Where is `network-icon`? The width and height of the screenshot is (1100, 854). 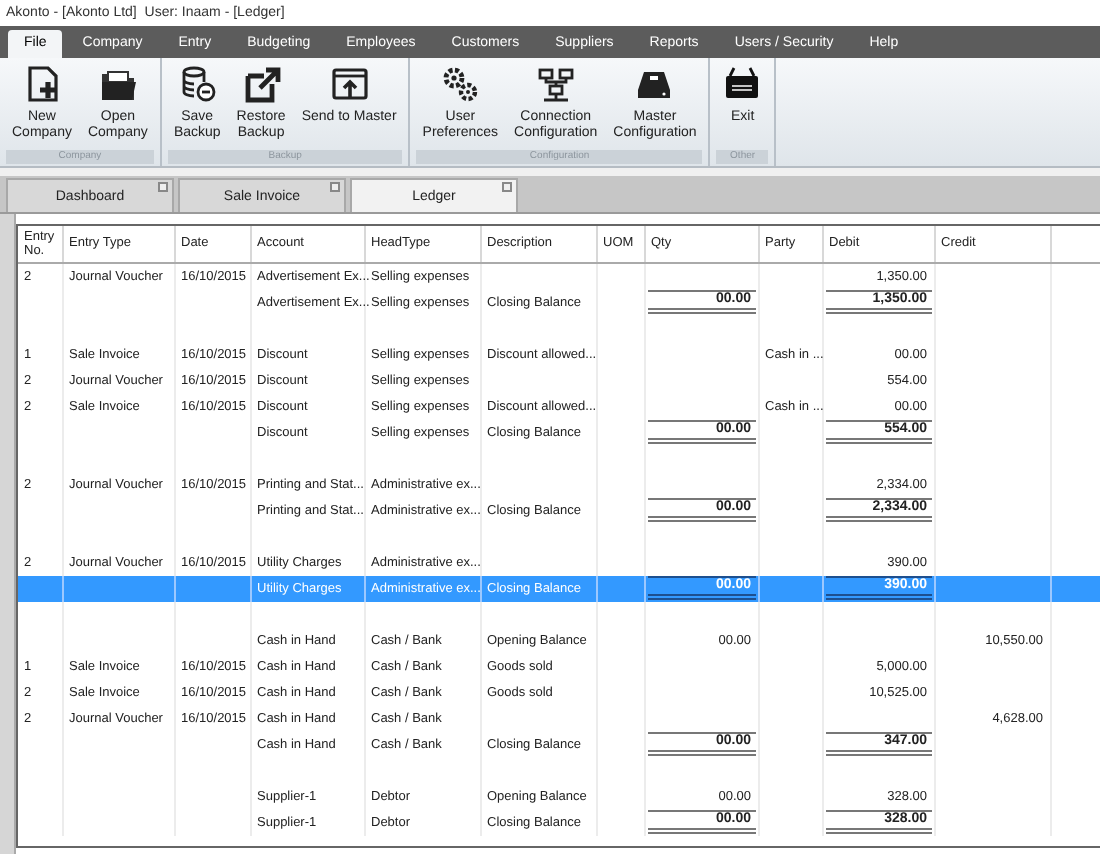
network-icon is located at coordinates (555, 84).